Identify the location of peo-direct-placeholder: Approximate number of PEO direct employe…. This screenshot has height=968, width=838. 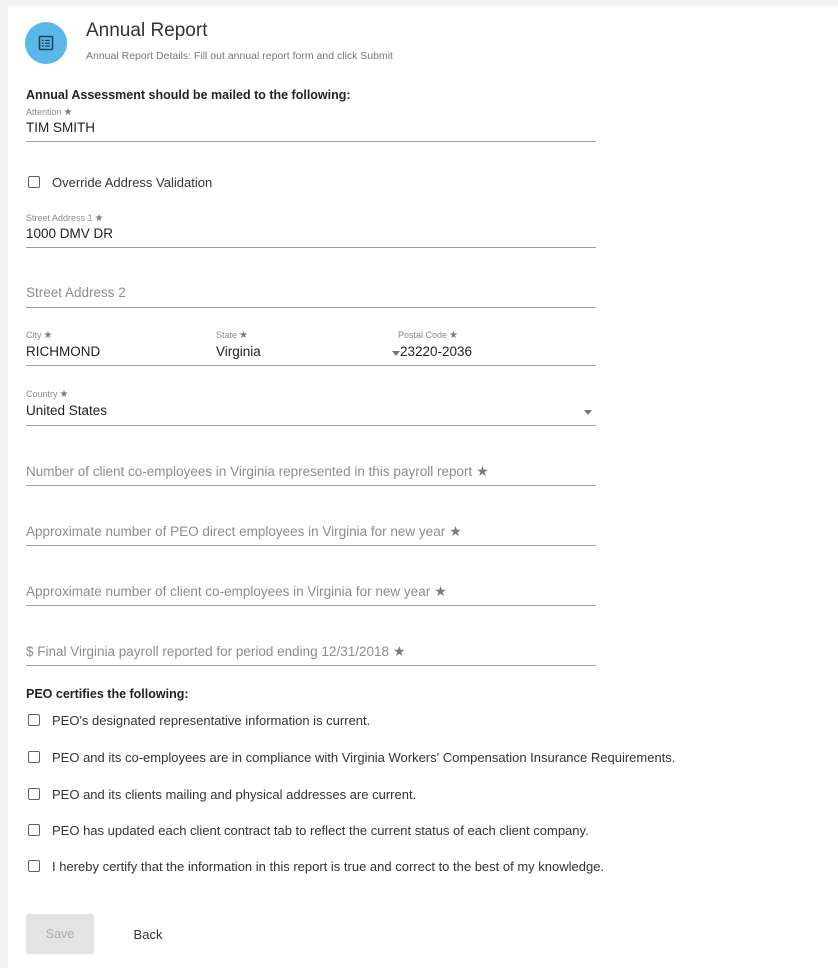
(236, 531).